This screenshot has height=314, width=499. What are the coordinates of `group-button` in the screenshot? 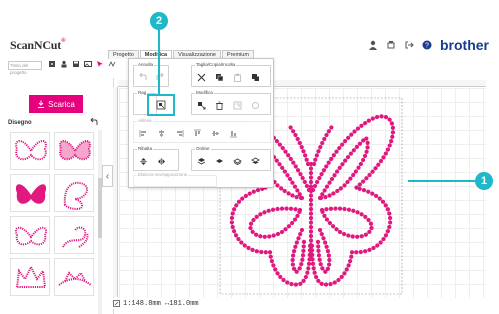 It's located at (160, 105).